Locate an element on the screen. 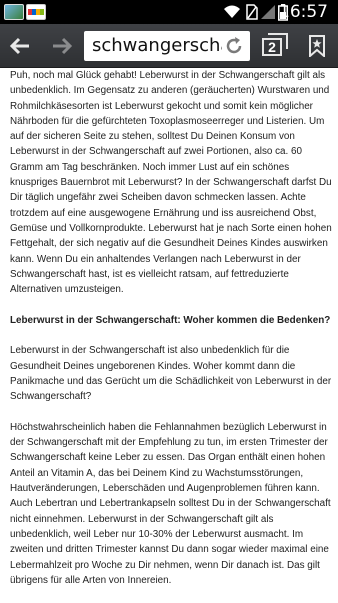 The width and height of the screenshot is (338, 603). back-button is located at coordinates (20, 46).